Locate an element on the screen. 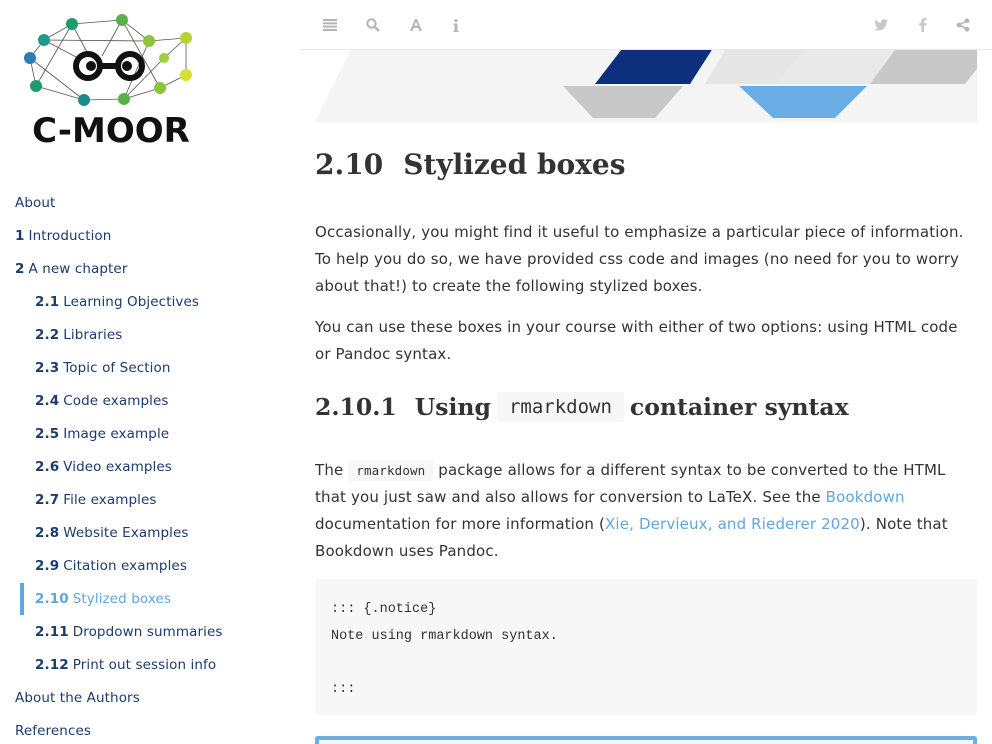  subsection-heading: 2.10.1 Using rmarkdown container syntax is located at coordinates (582, 407).